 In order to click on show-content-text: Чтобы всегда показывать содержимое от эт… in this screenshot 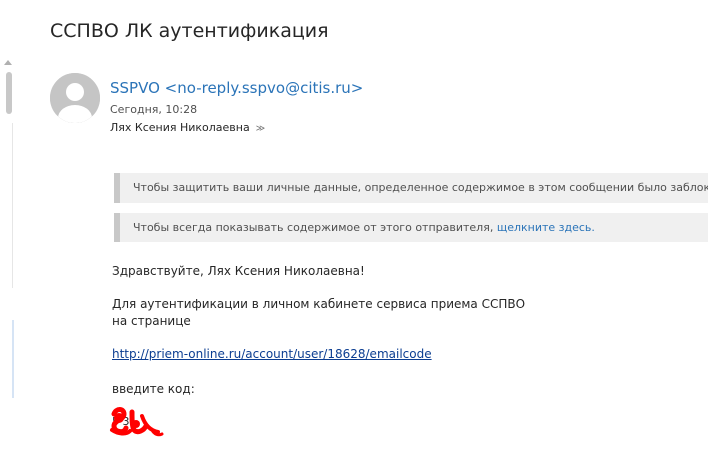, I will do `click(313, 227)`.